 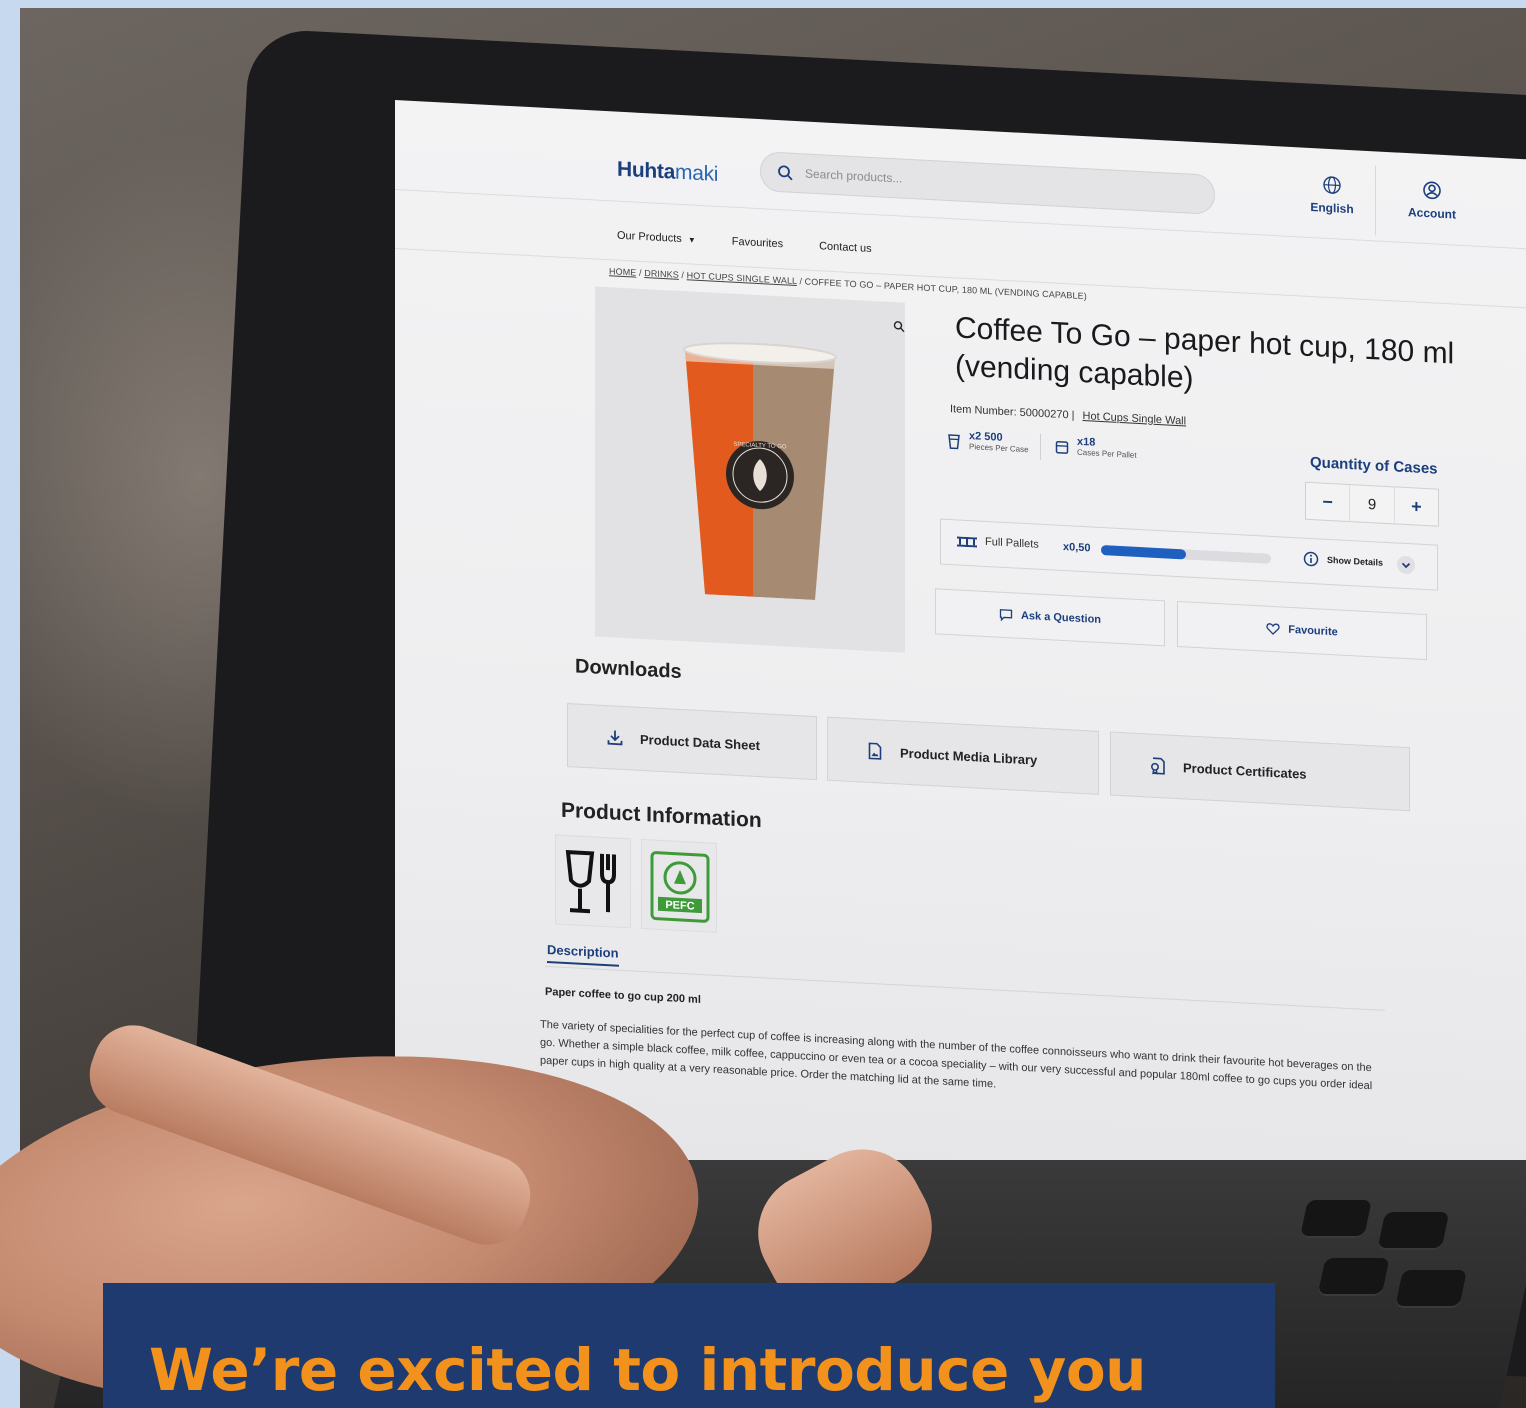 What do you see at coordinates (875, 751) in the screenshot?
I see `image-file-icon` at bounding box center [875, 751].